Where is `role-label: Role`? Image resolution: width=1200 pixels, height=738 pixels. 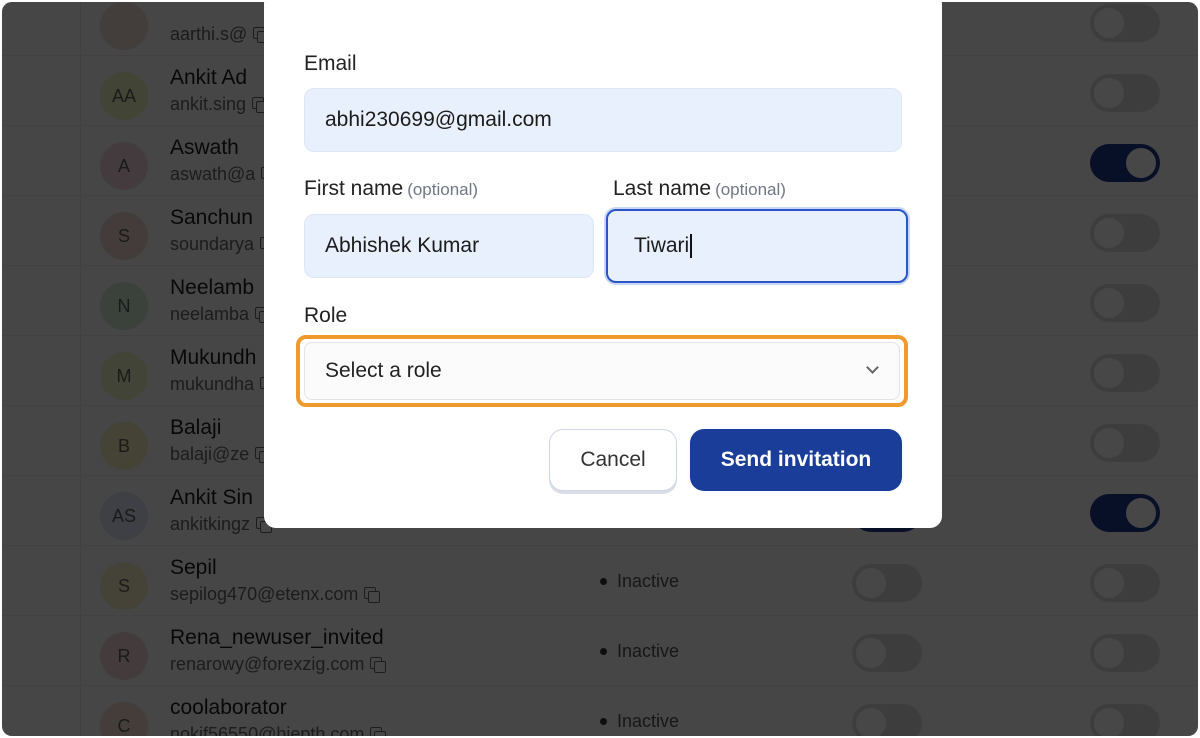 role-label: Role is located at coordinates (326, 315).